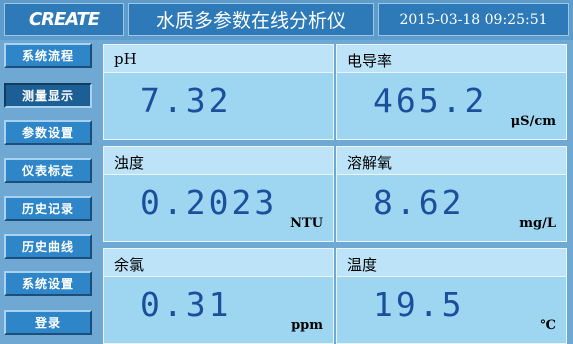 Image resolution: width=573 pixels, height=344 pixels. I want to click on nav-login-button: 登录, so click(48, 322).